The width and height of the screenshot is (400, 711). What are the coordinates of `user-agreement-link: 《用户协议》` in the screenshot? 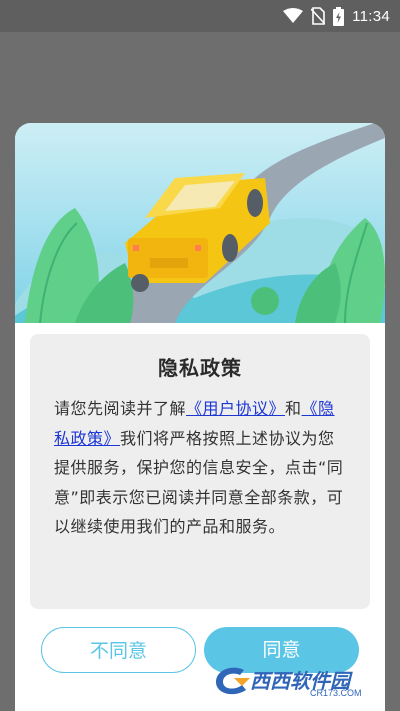 It's located at (235, 408).